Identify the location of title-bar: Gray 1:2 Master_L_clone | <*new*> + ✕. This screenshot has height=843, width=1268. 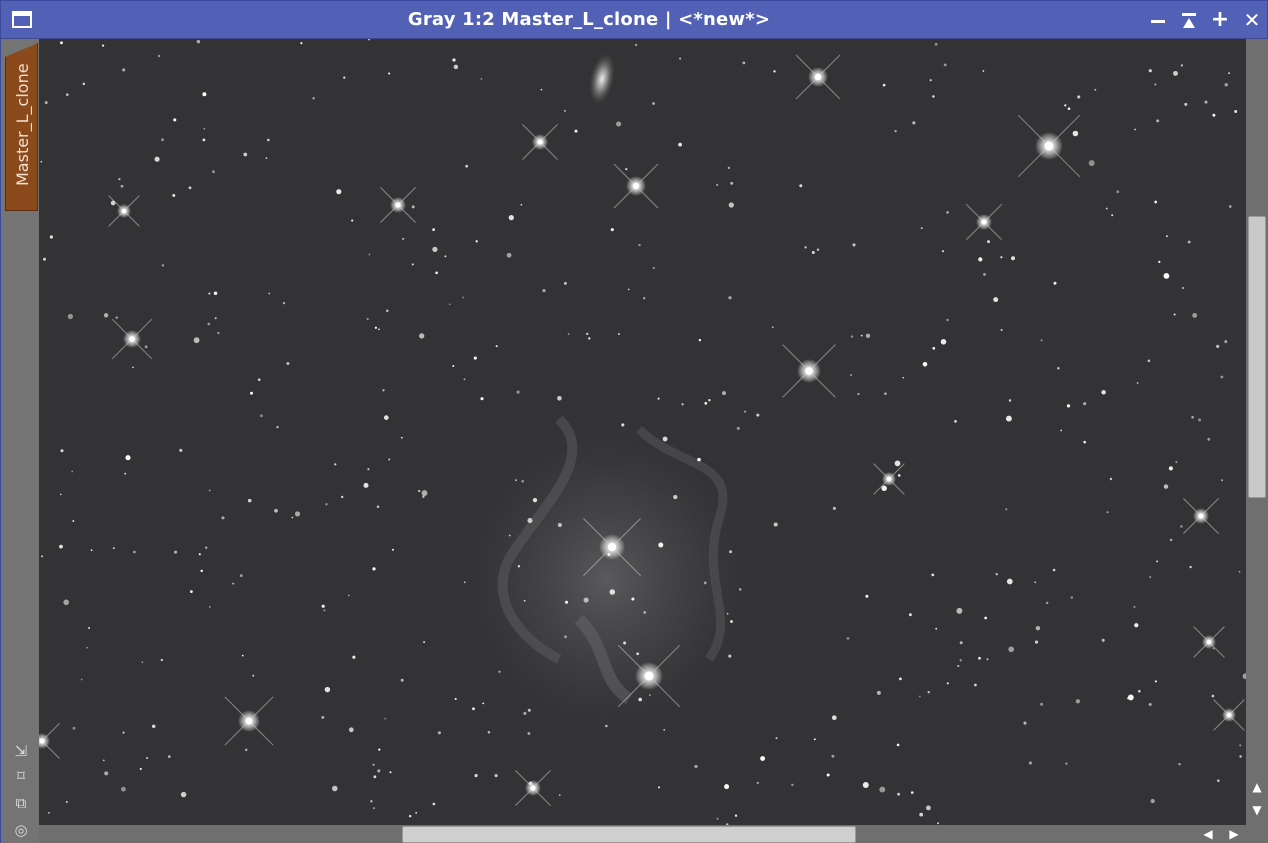
(634, 20).